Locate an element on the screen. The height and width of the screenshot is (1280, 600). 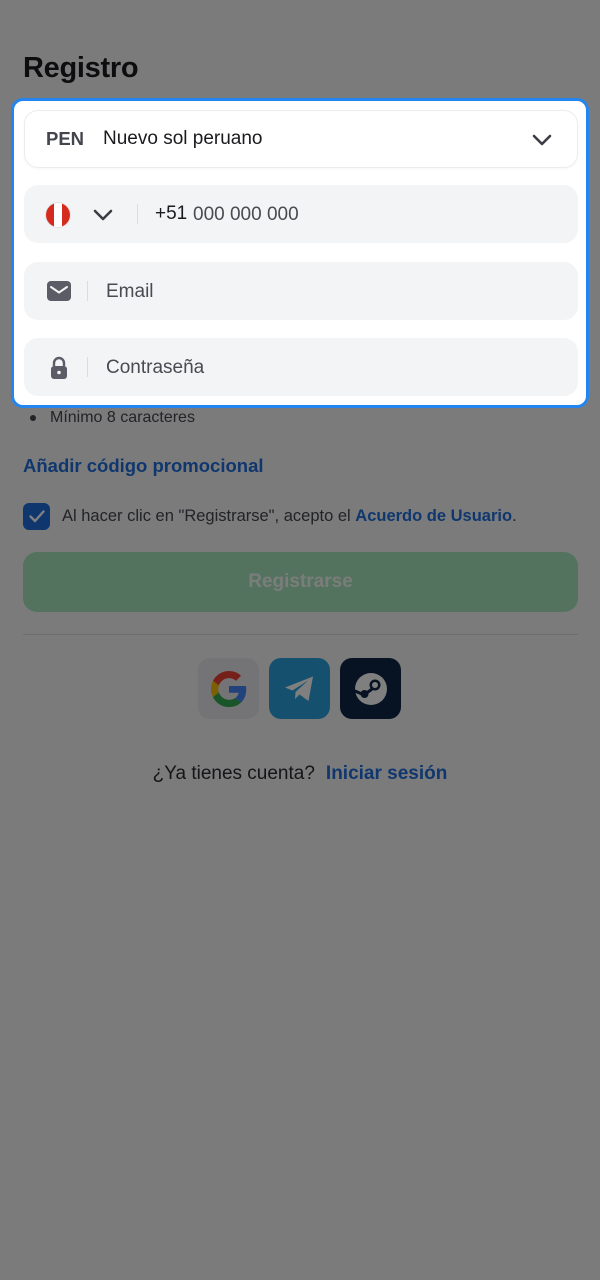
dial-code: +51 is located at coordinates (171, 213).